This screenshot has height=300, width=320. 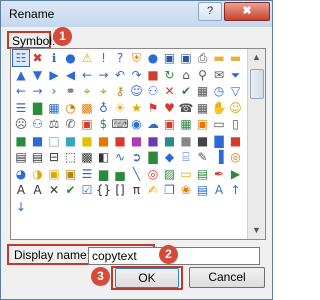 I want to click on heart-icon: ♥, so click(x=170, y=108).